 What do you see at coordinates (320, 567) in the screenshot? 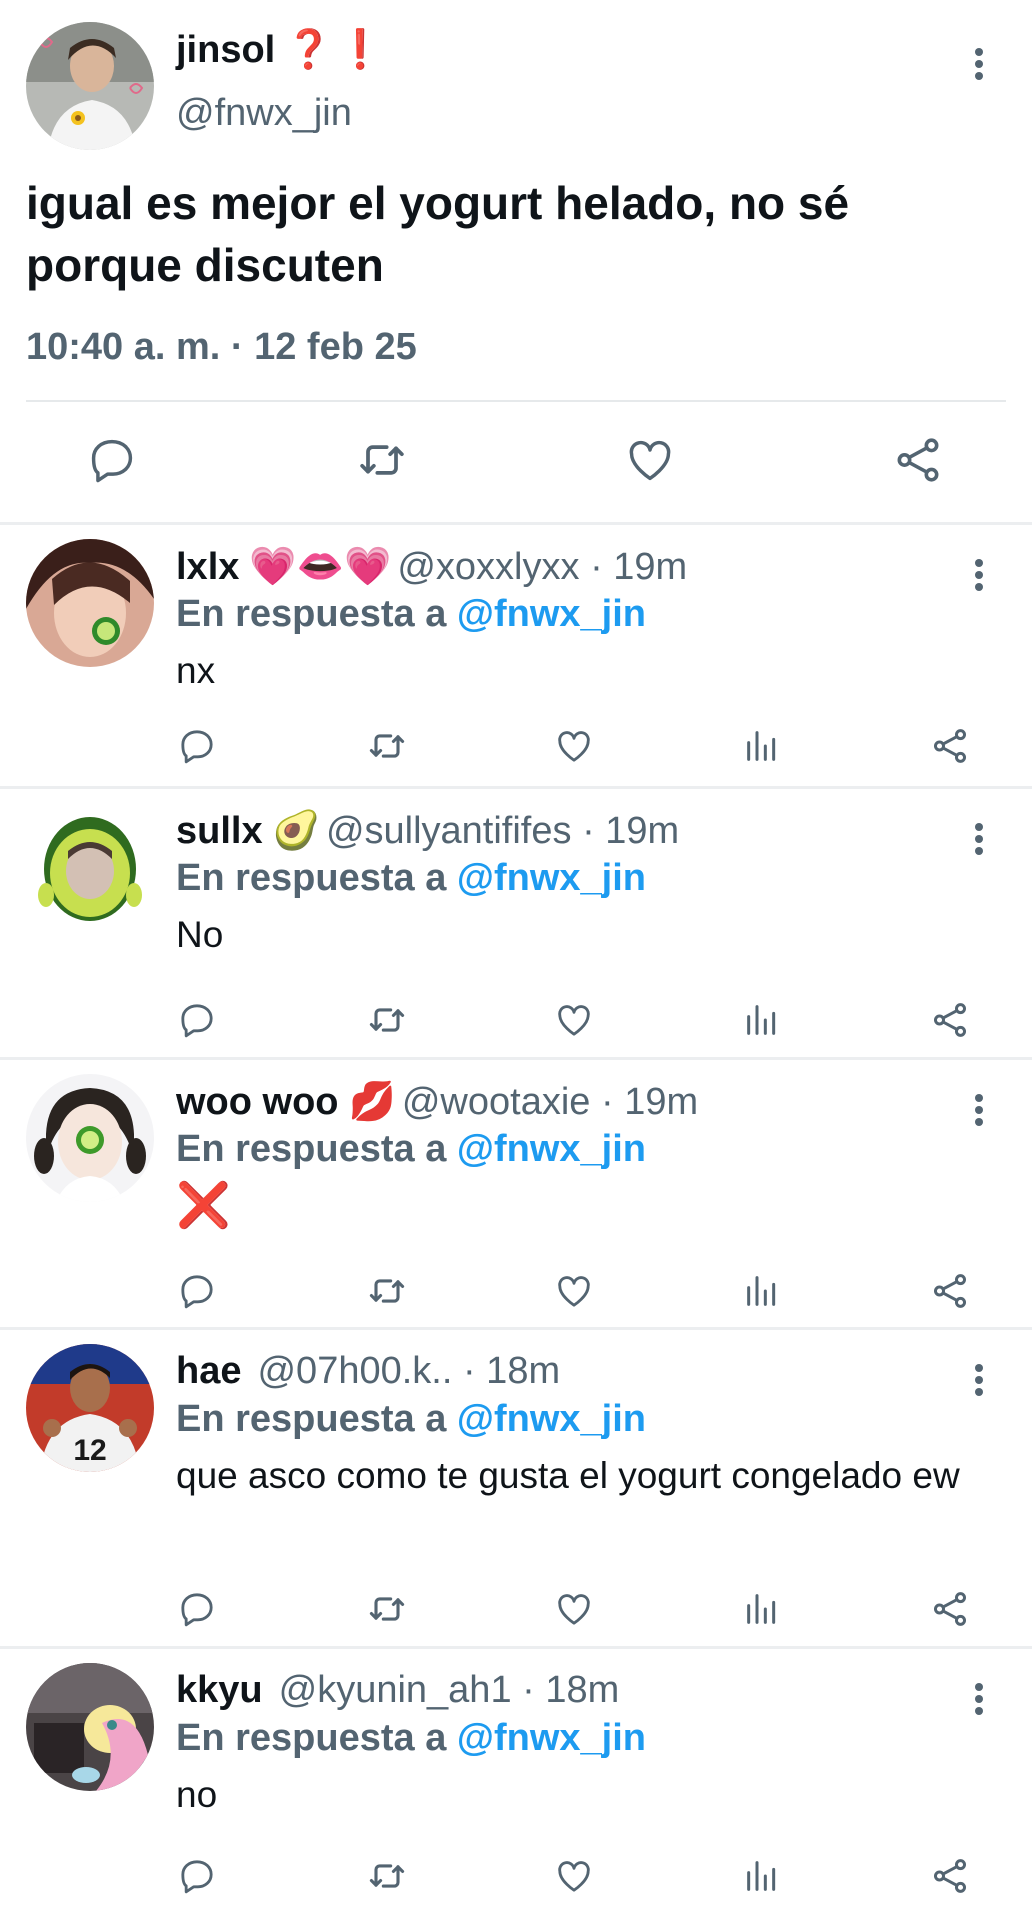
I see `name-emoji: 💗👄💗` at bounding box center [320, 567].